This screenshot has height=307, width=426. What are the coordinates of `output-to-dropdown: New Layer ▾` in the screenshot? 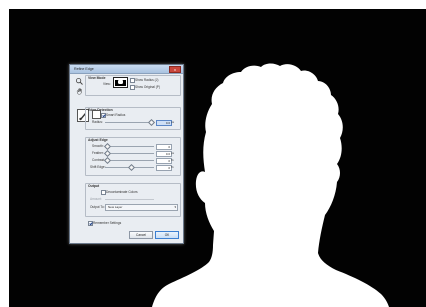 It's located at (141, 207).